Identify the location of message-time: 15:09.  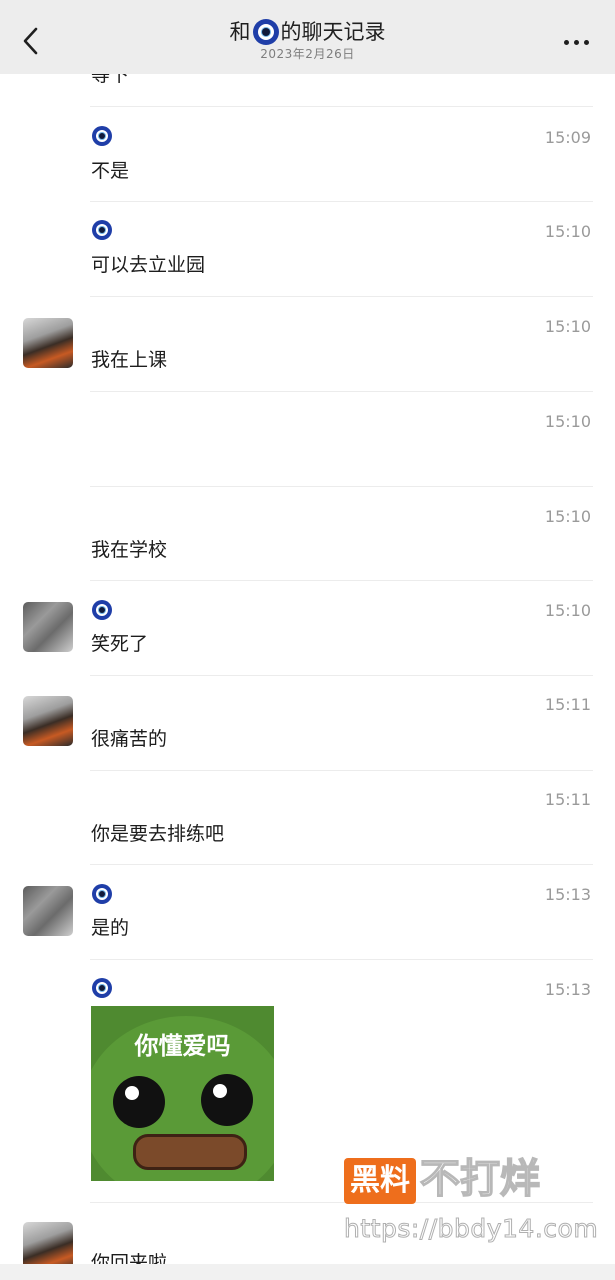
(567, 137).